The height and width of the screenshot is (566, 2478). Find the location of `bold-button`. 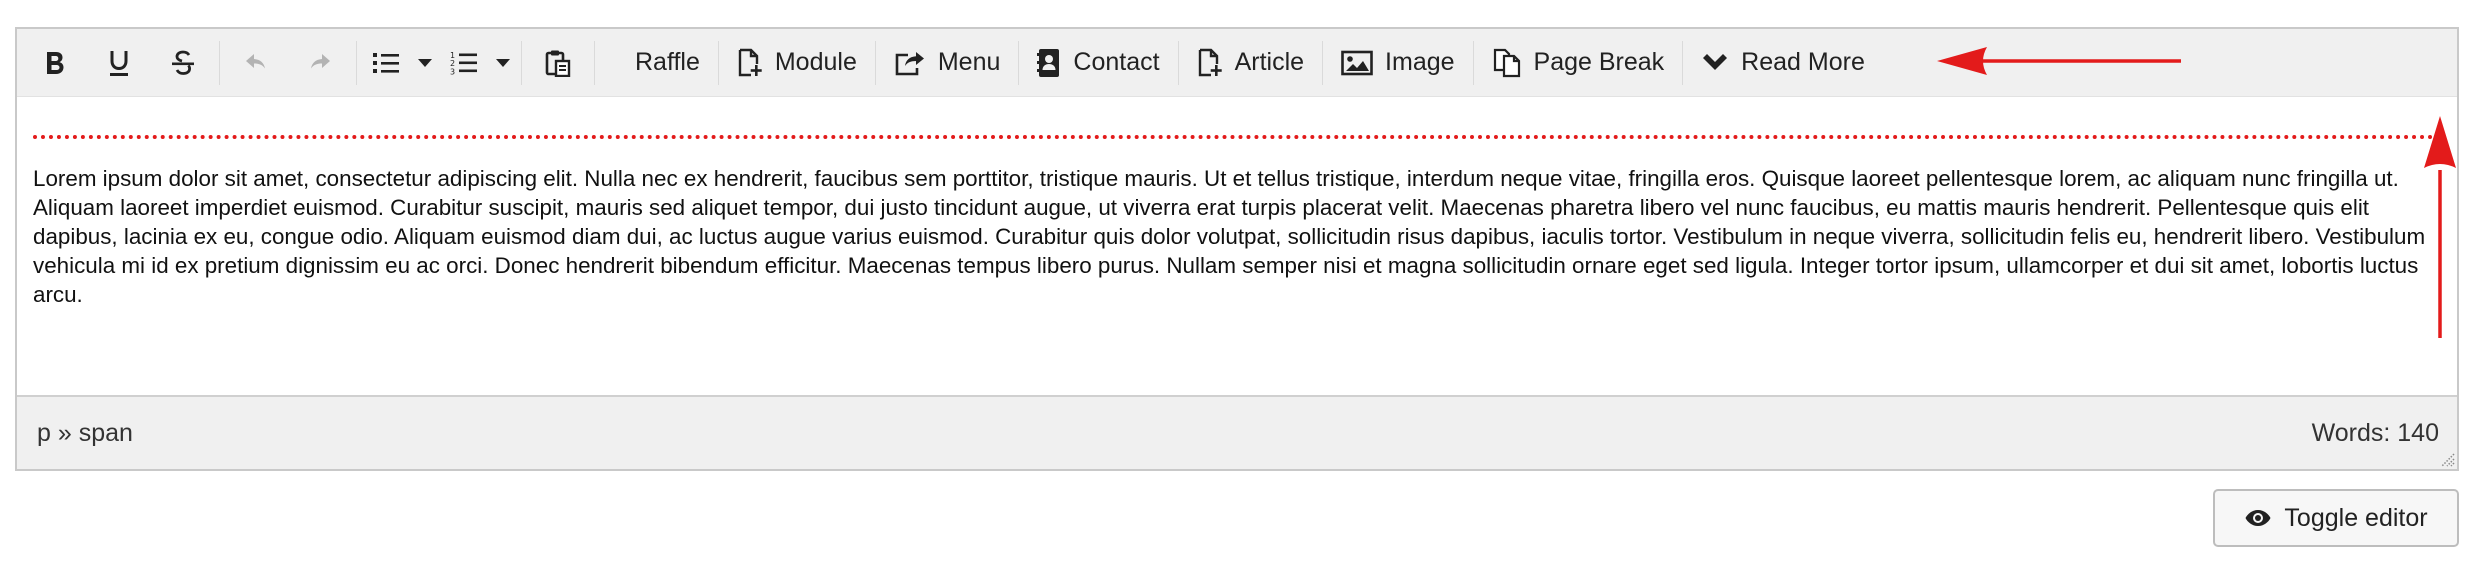

bold-button is located at coordinates (55, 63).